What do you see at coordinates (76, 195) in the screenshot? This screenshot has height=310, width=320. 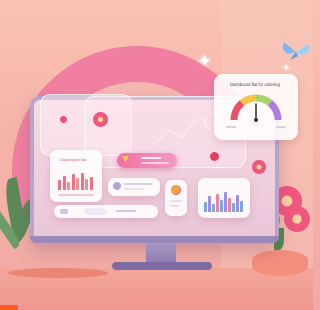 I see `chart-axis` at bounding box center [76, 195].